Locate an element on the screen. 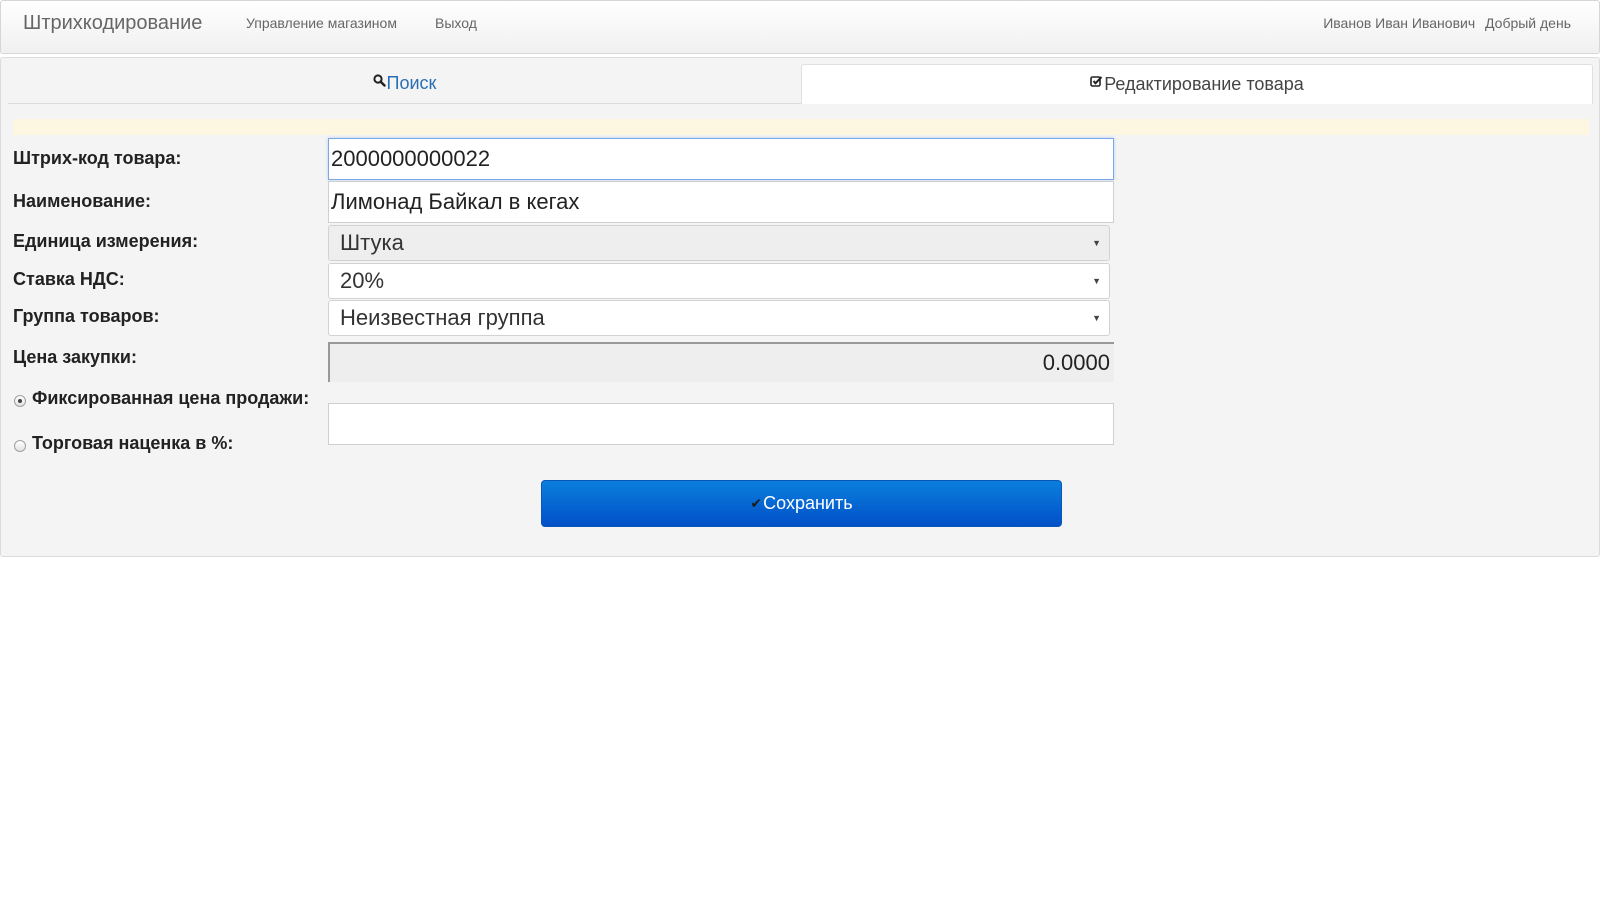 Image resolution: width=1600 pixels, height=900 pixels. tab-search: Поиск is located at coordinates (404, 84).